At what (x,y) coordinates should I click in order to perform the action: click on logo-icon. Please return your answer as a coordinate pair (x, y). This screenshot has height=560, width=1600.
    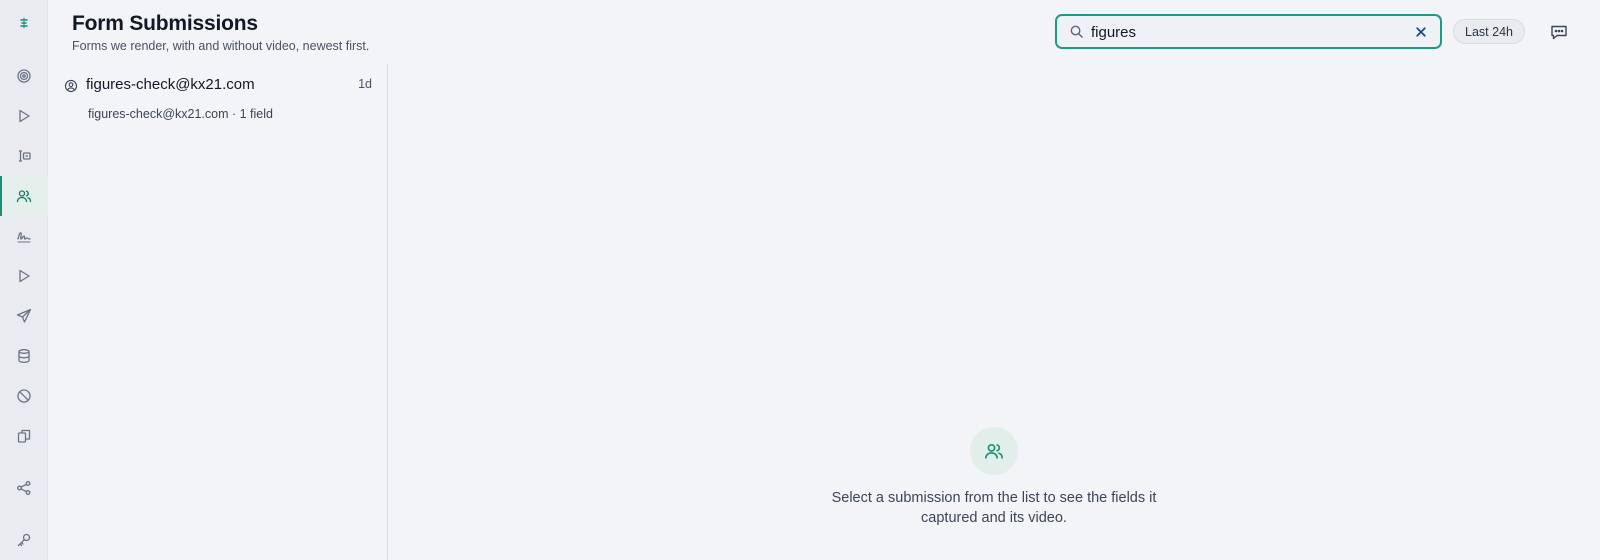
    Looking at the image, I should click on (24, 23).